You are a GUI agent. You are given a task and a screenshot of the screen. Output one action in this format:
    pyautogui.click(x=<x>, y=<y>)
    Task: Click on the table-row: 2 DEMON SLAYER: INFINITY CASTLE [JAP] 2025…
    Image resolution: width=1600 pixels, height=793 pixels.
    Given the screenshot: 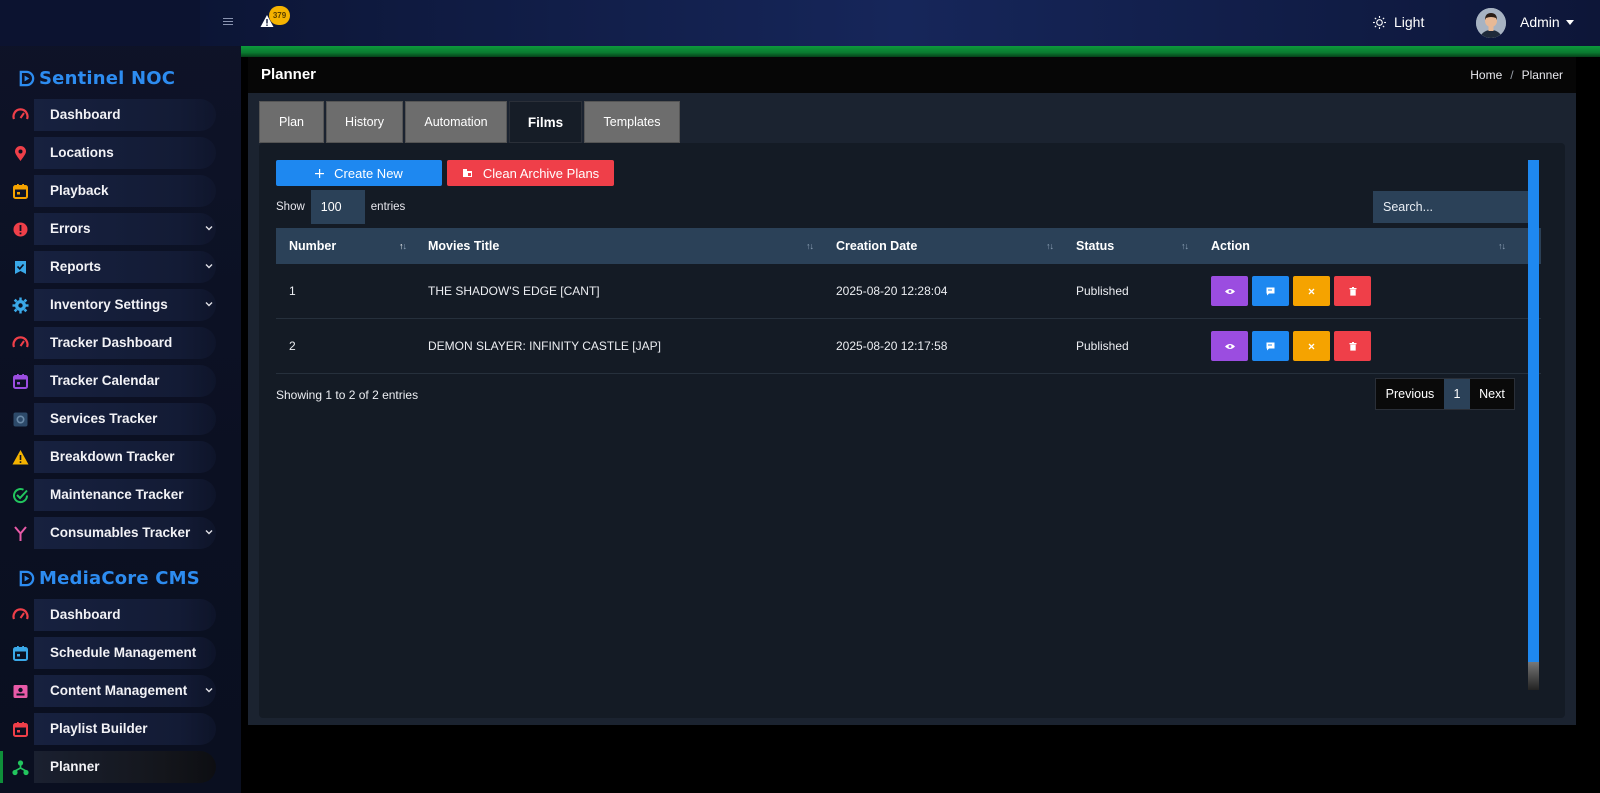 What is the action you would take?
    pyautogui.click(x=908, y=346)
    